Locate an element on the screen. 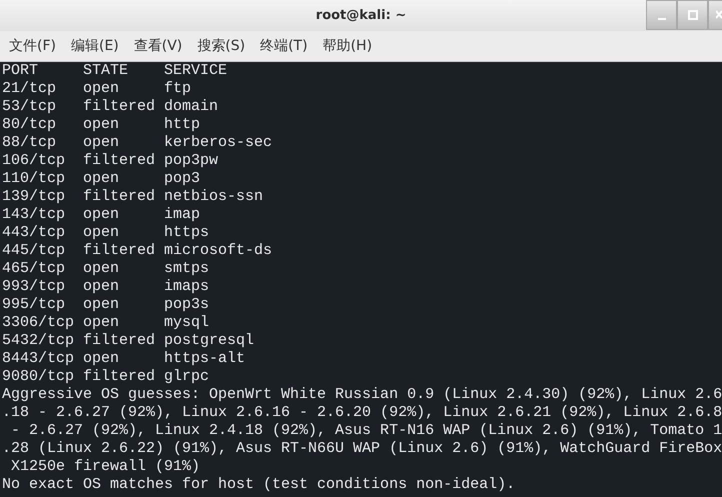  output-line: No exact OS matches for host (test conditions non-ideal). is located at coordinates (259, 485).